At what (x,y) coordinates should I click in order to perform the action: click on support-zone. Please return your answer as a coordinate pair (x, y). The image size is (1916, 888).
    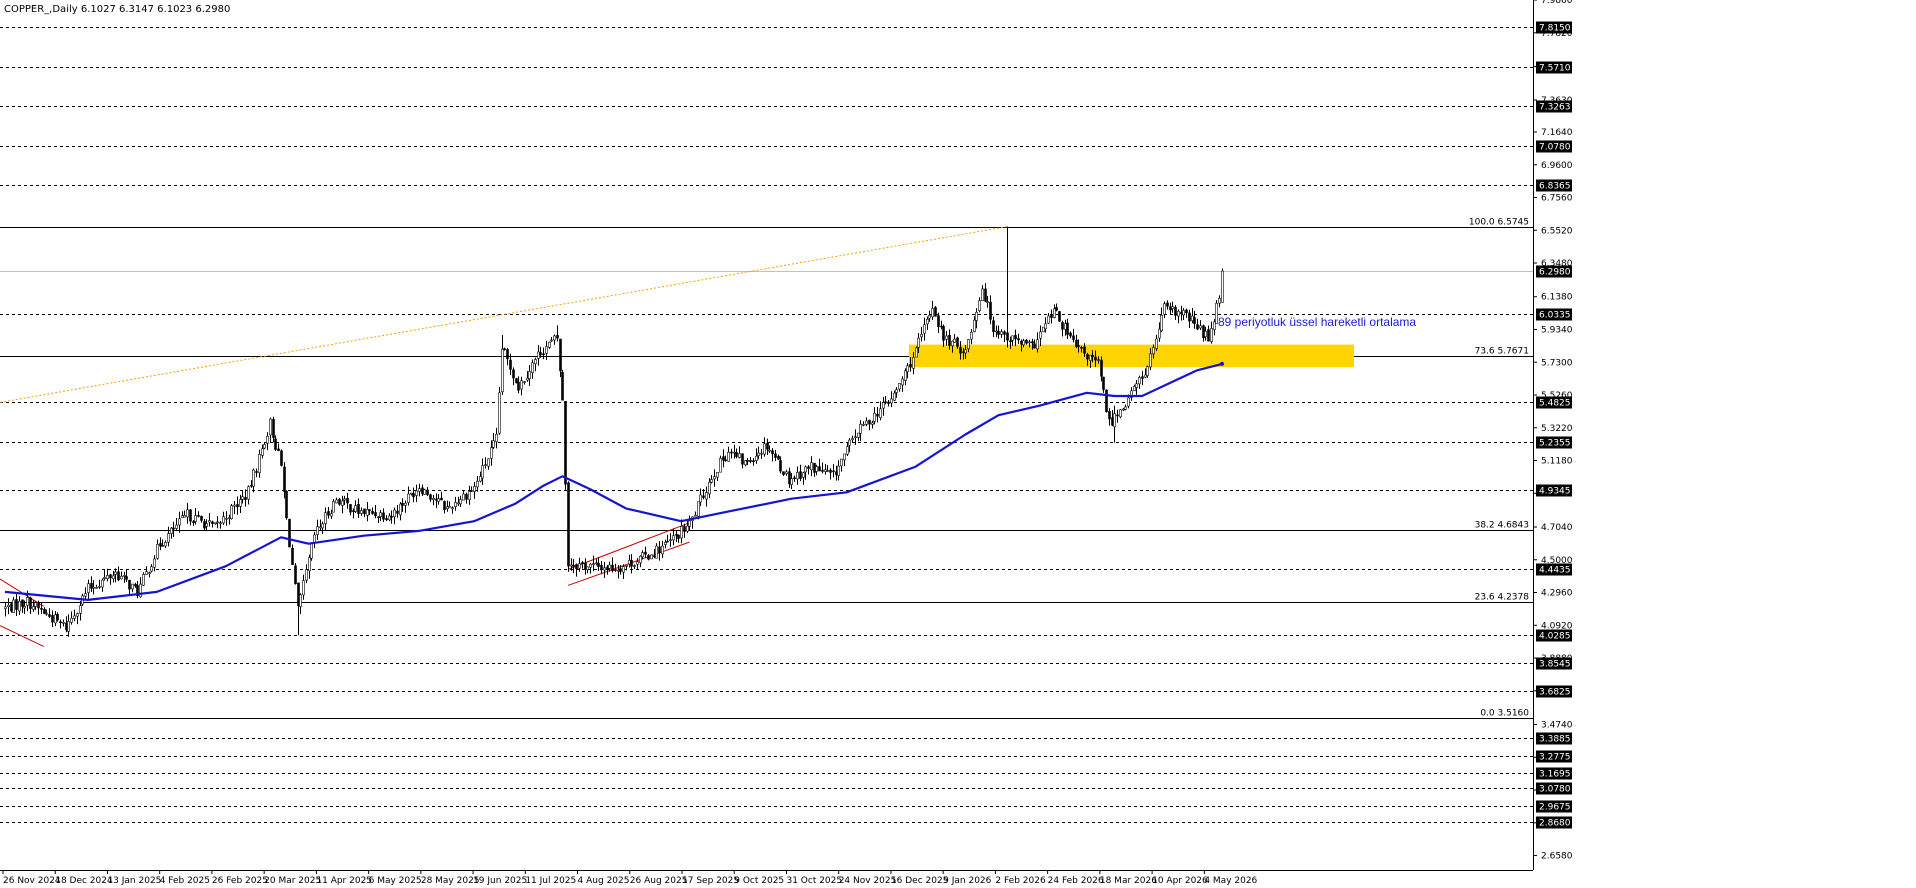
    Looking at the image, I should click on (1131, 356).